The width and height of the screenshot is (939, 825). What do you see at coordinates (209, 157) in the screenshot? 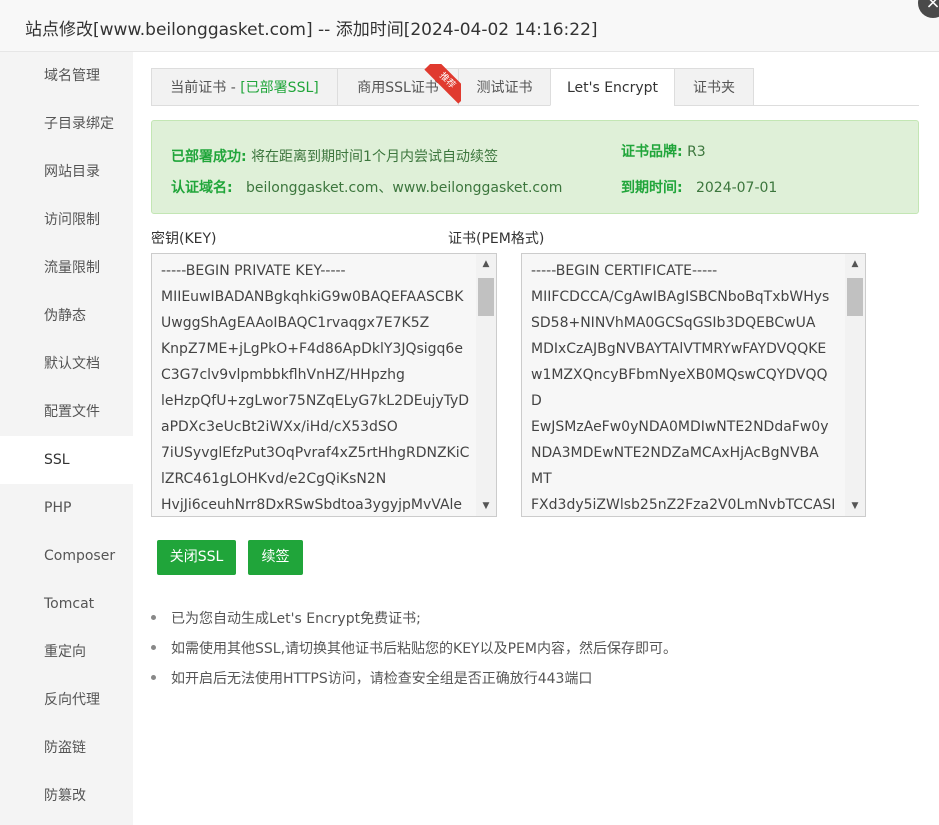
I see `deployed-key: 已部署成功:` at bounding box center [209, 157].